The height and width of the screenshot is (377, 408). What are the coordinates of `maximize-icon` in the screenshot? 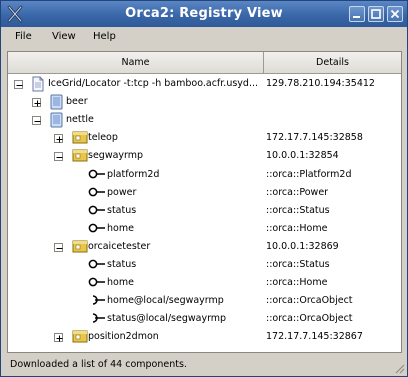 It's located at (376, 14).